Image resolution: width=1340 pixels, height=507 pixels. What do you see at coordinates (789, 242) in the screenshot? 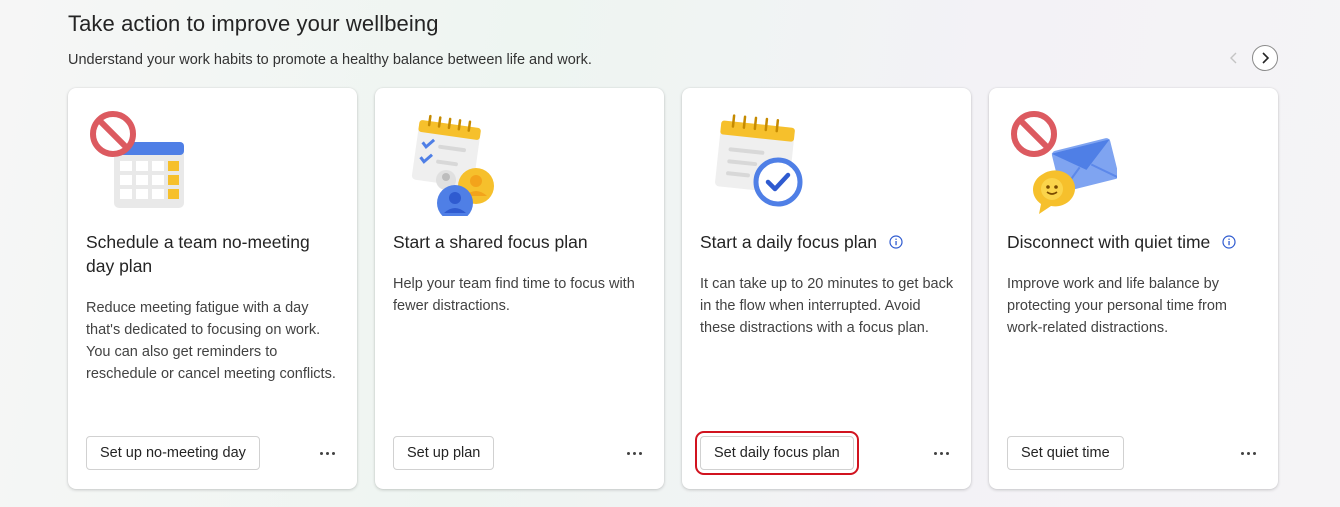
I see `card-title: Start a daily focus plan` at bounding box center [789, 242].